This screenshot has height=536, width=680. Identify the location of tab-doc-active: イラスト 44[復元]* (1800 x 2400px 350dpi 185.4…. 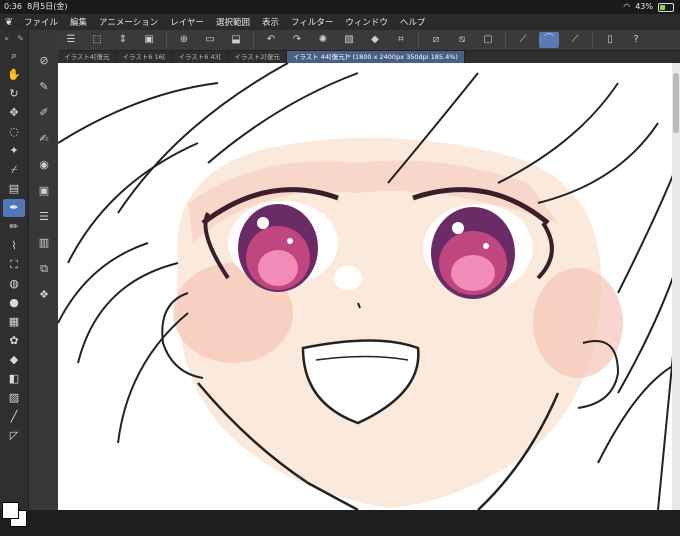
(375, 57).